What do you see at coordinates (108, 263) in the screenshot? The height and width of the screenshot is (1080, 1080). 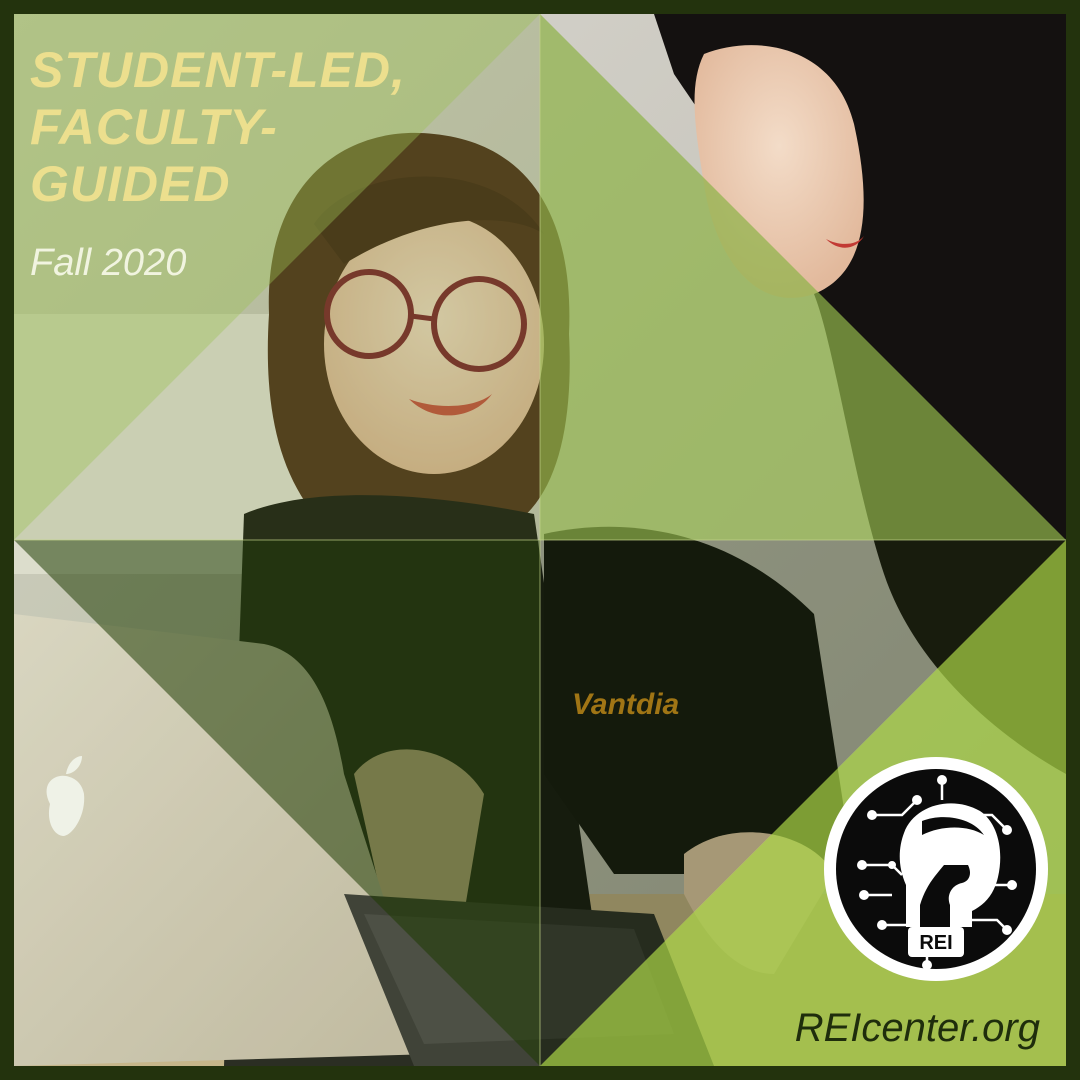 I see `term-subtitle: Fall 2020` at bounding box center [108, 263].